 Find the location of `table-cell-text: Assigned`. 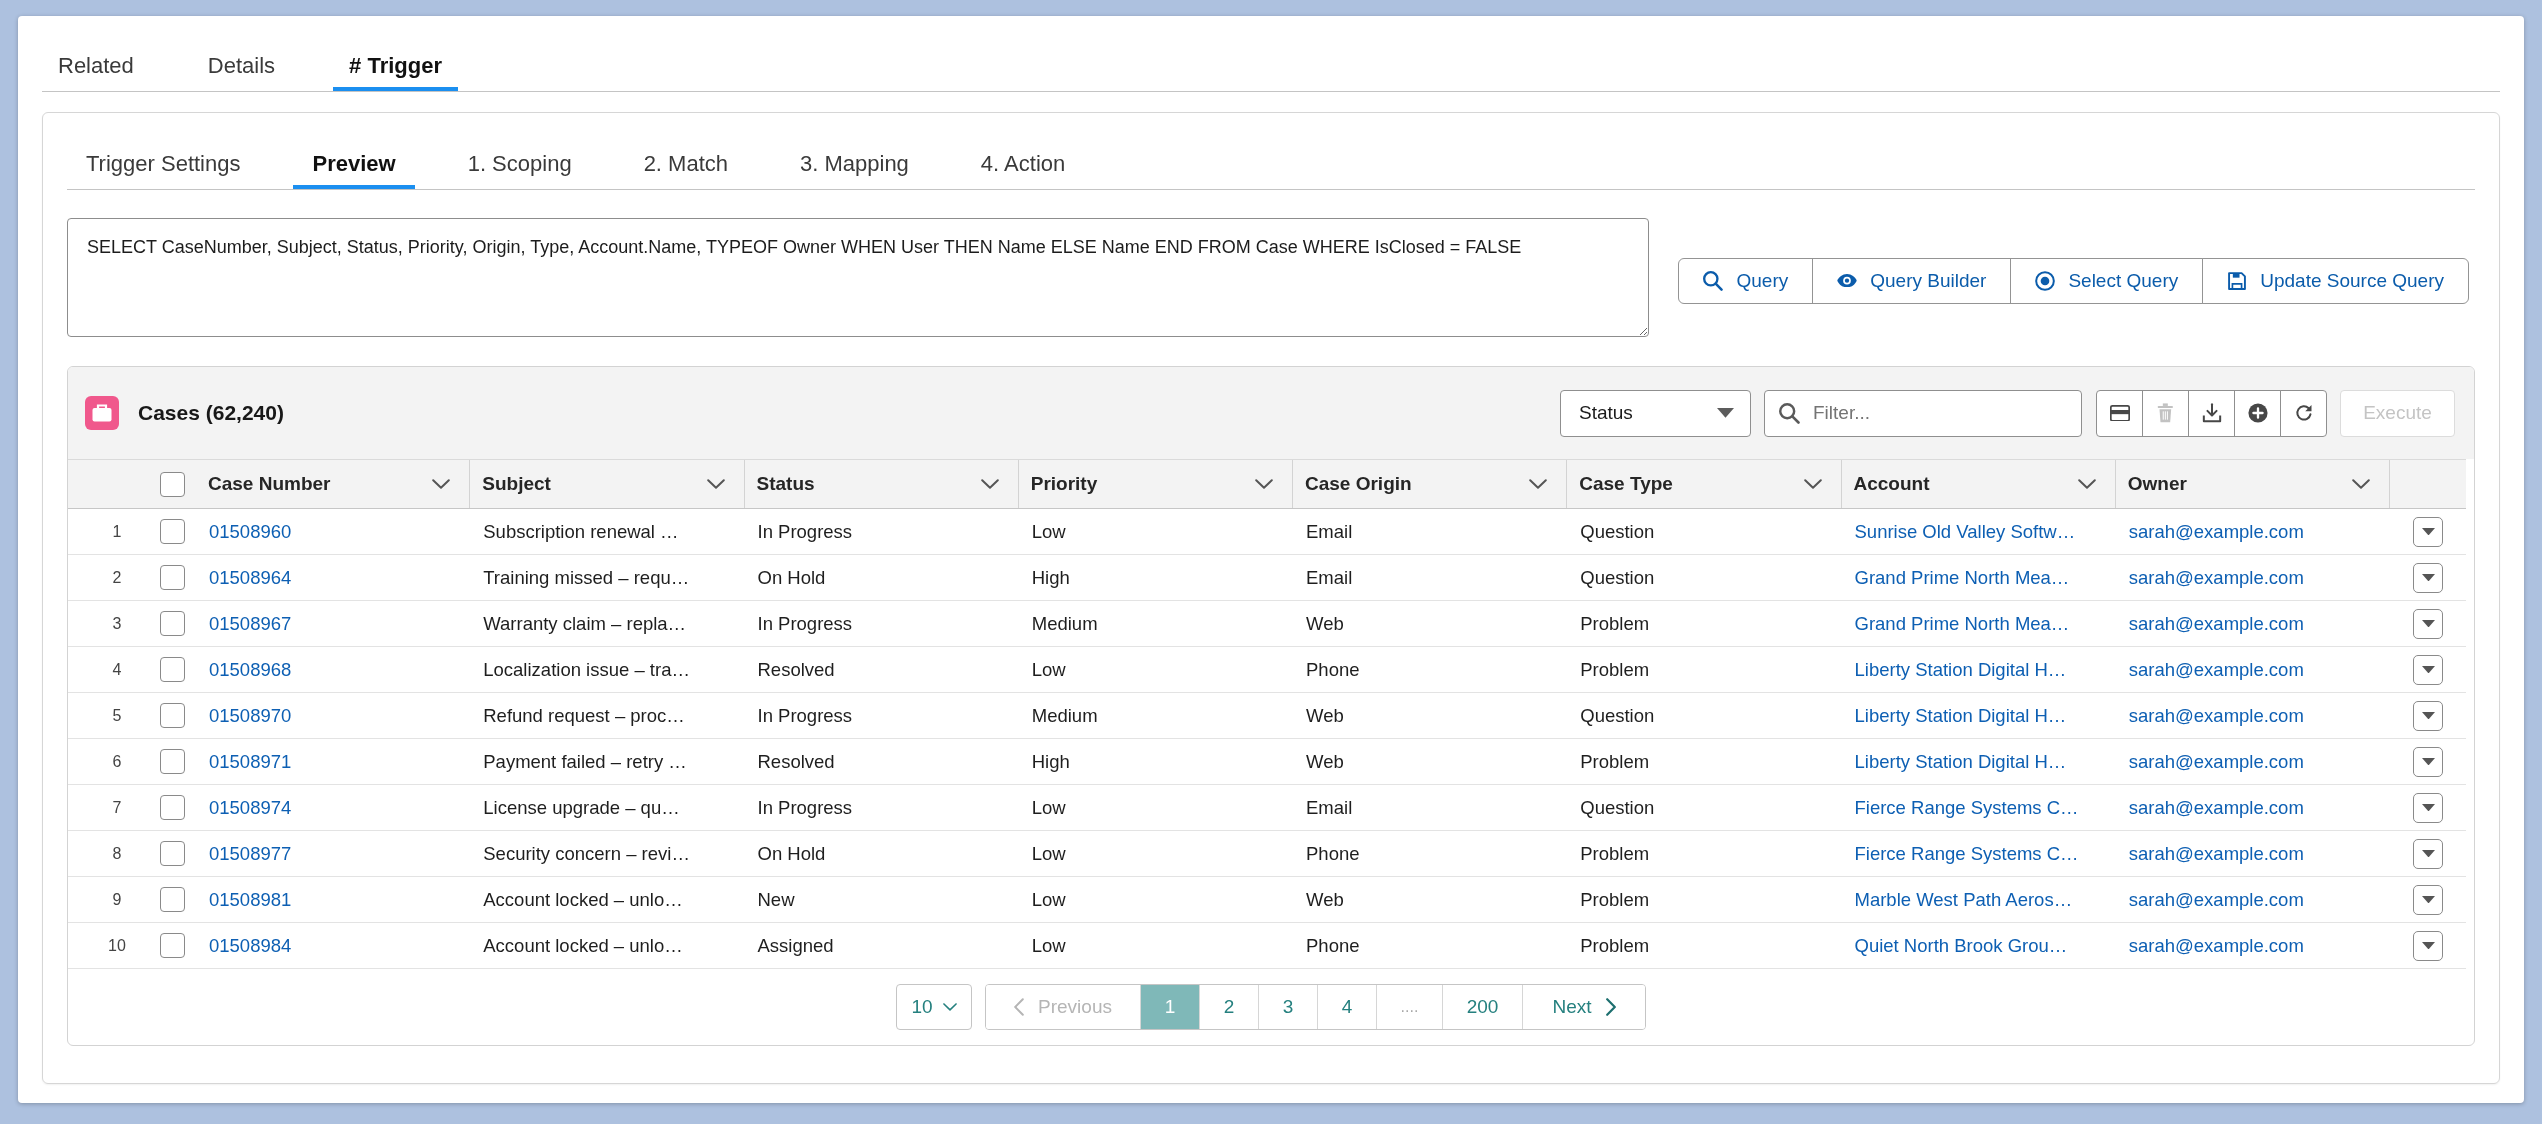

table-cell-text: Assigned is located at coordinates (795, 945).